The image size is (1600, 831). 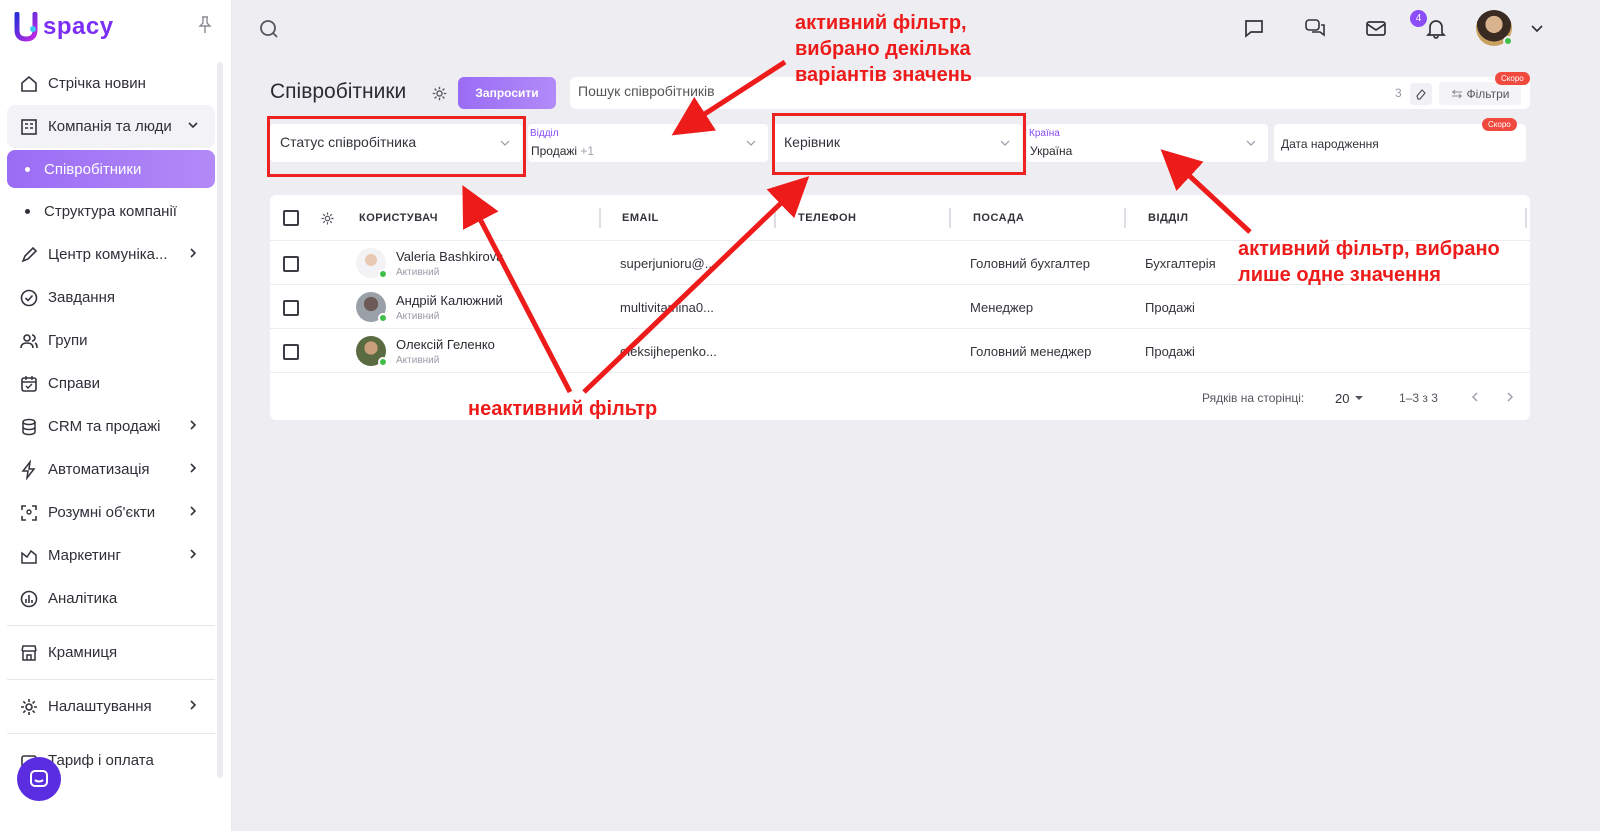 What do you see at coordinates (1488, 93) in the screenshot?
I see `filters-label: Фільтри` at bounding box center [1488, 93].